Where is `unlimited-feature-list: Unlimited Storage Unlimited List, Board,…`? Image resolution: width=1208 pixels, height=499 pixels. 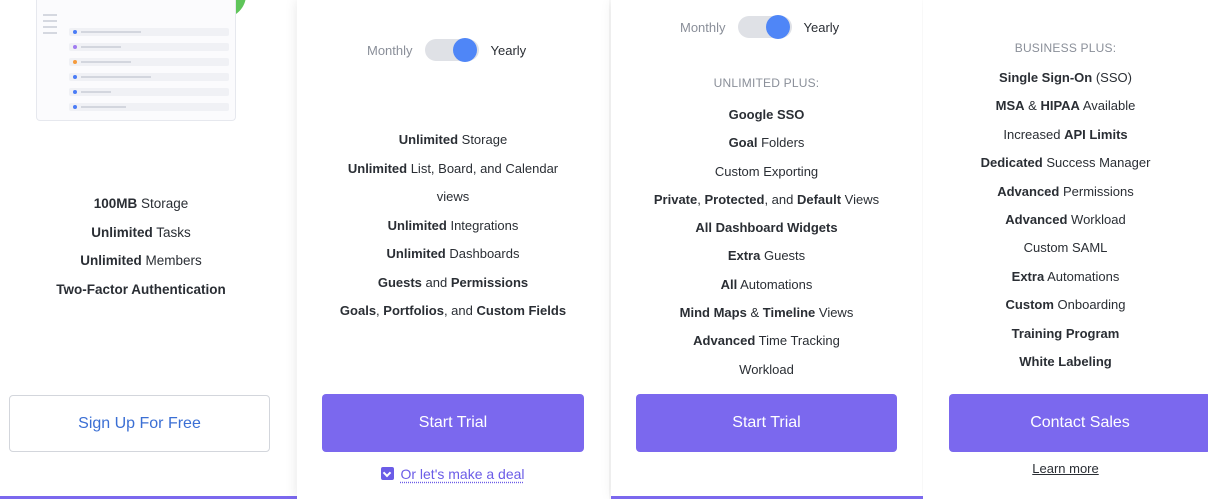 unlimited-feature-list: Unlimited Storage Unlimited List, Board,… is located at coordinates (453, 226).